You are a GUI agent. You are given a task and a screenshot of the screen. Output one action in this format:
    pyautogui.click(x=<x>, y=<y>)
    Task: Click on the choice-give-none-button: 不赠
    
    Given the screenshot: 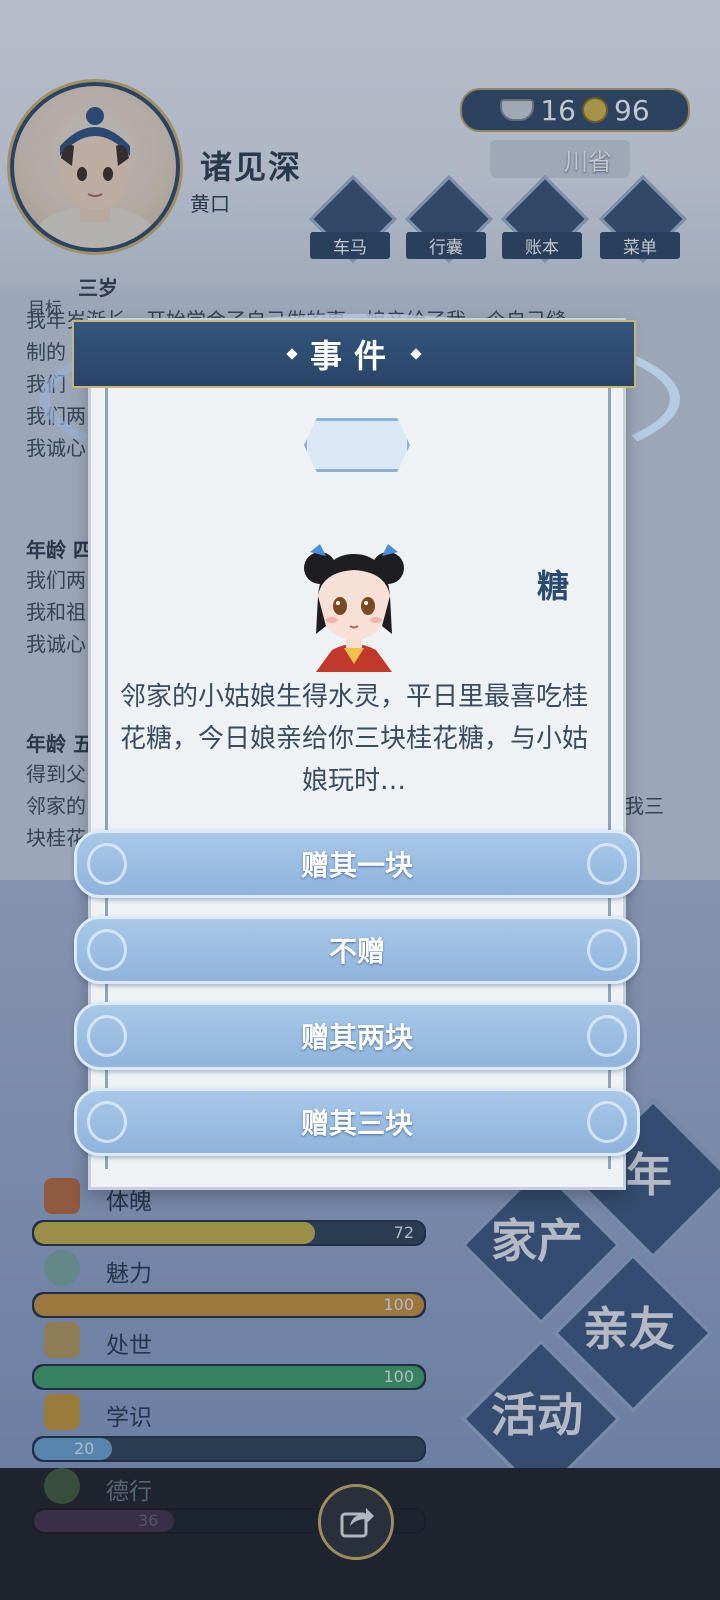 What is the action you would take?
    pyautogui.click(x=357, y=950)
    